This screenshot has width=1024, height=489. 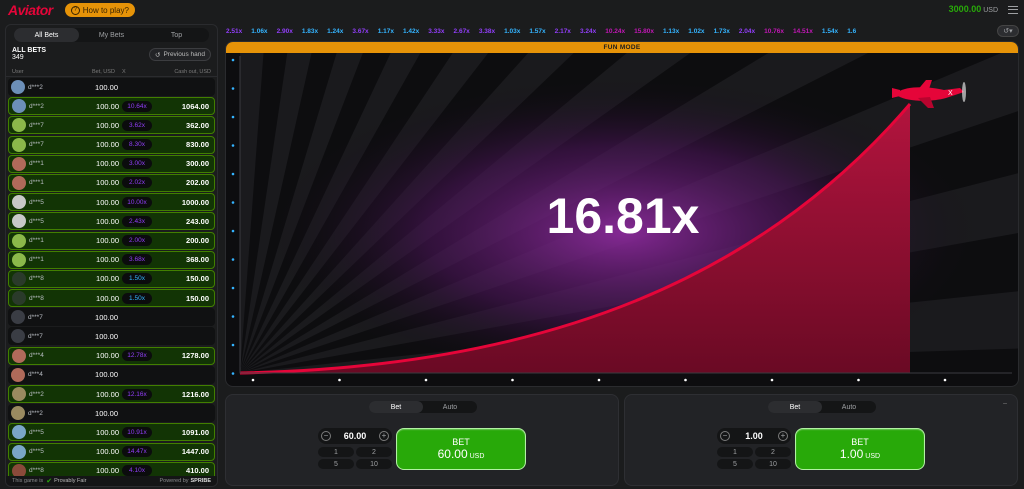 What do you see at coordinates (774, 31) in the screenshot?
I see `history-multiplier: 10.76x` at bounding box center [774, 31].